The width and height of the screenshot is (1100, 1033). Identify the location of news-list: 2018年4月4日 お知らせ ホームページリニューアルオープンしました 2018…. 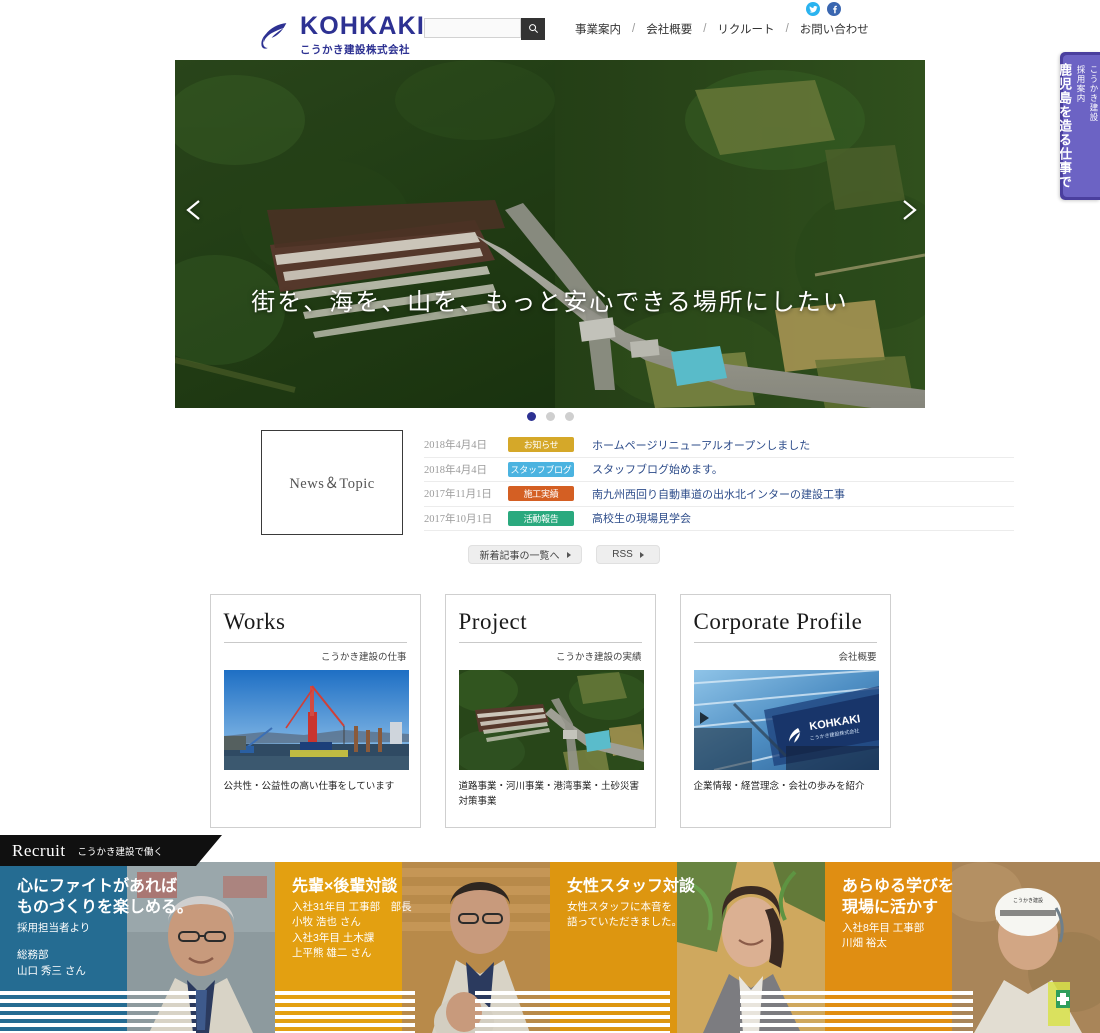
(719, 482).